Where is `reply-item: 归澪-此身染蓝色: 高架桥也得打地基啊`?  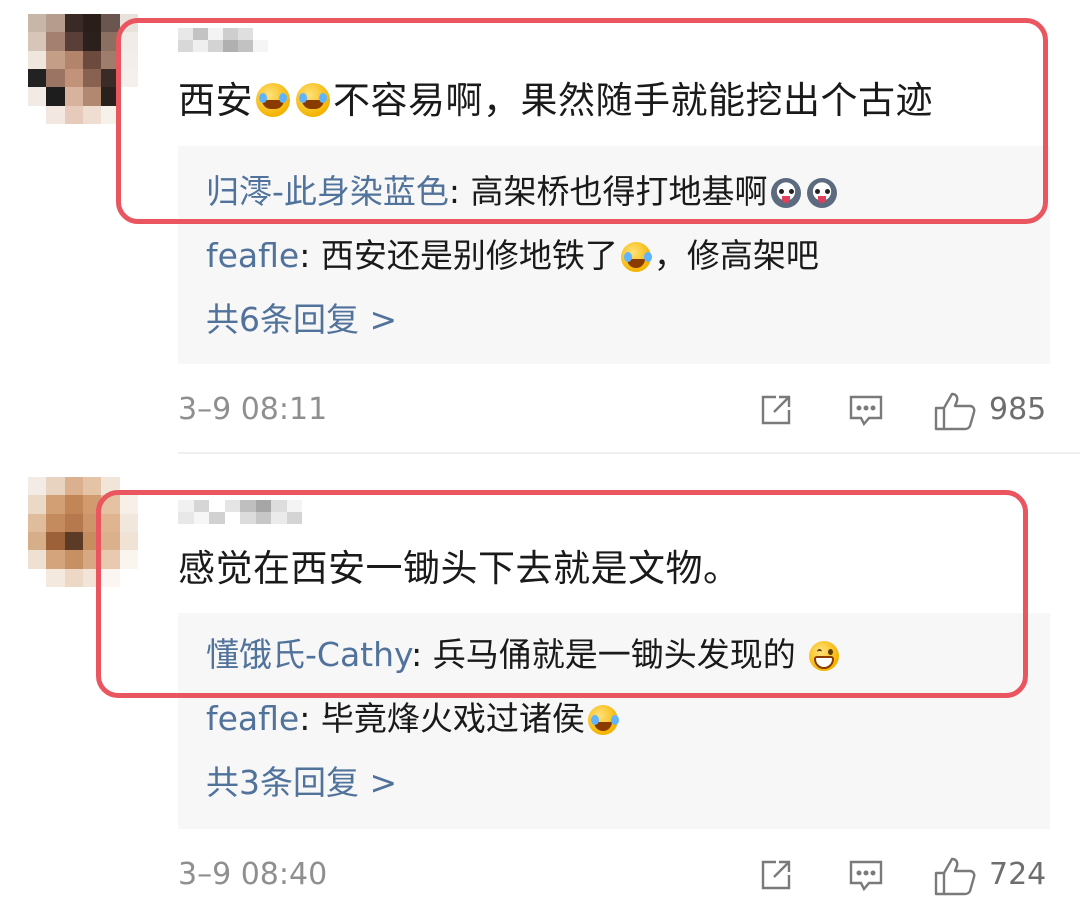 reply-item: 归澪-此身染蓝色: 高架桥也得打地基啊 is located at coordinates (523, 192).